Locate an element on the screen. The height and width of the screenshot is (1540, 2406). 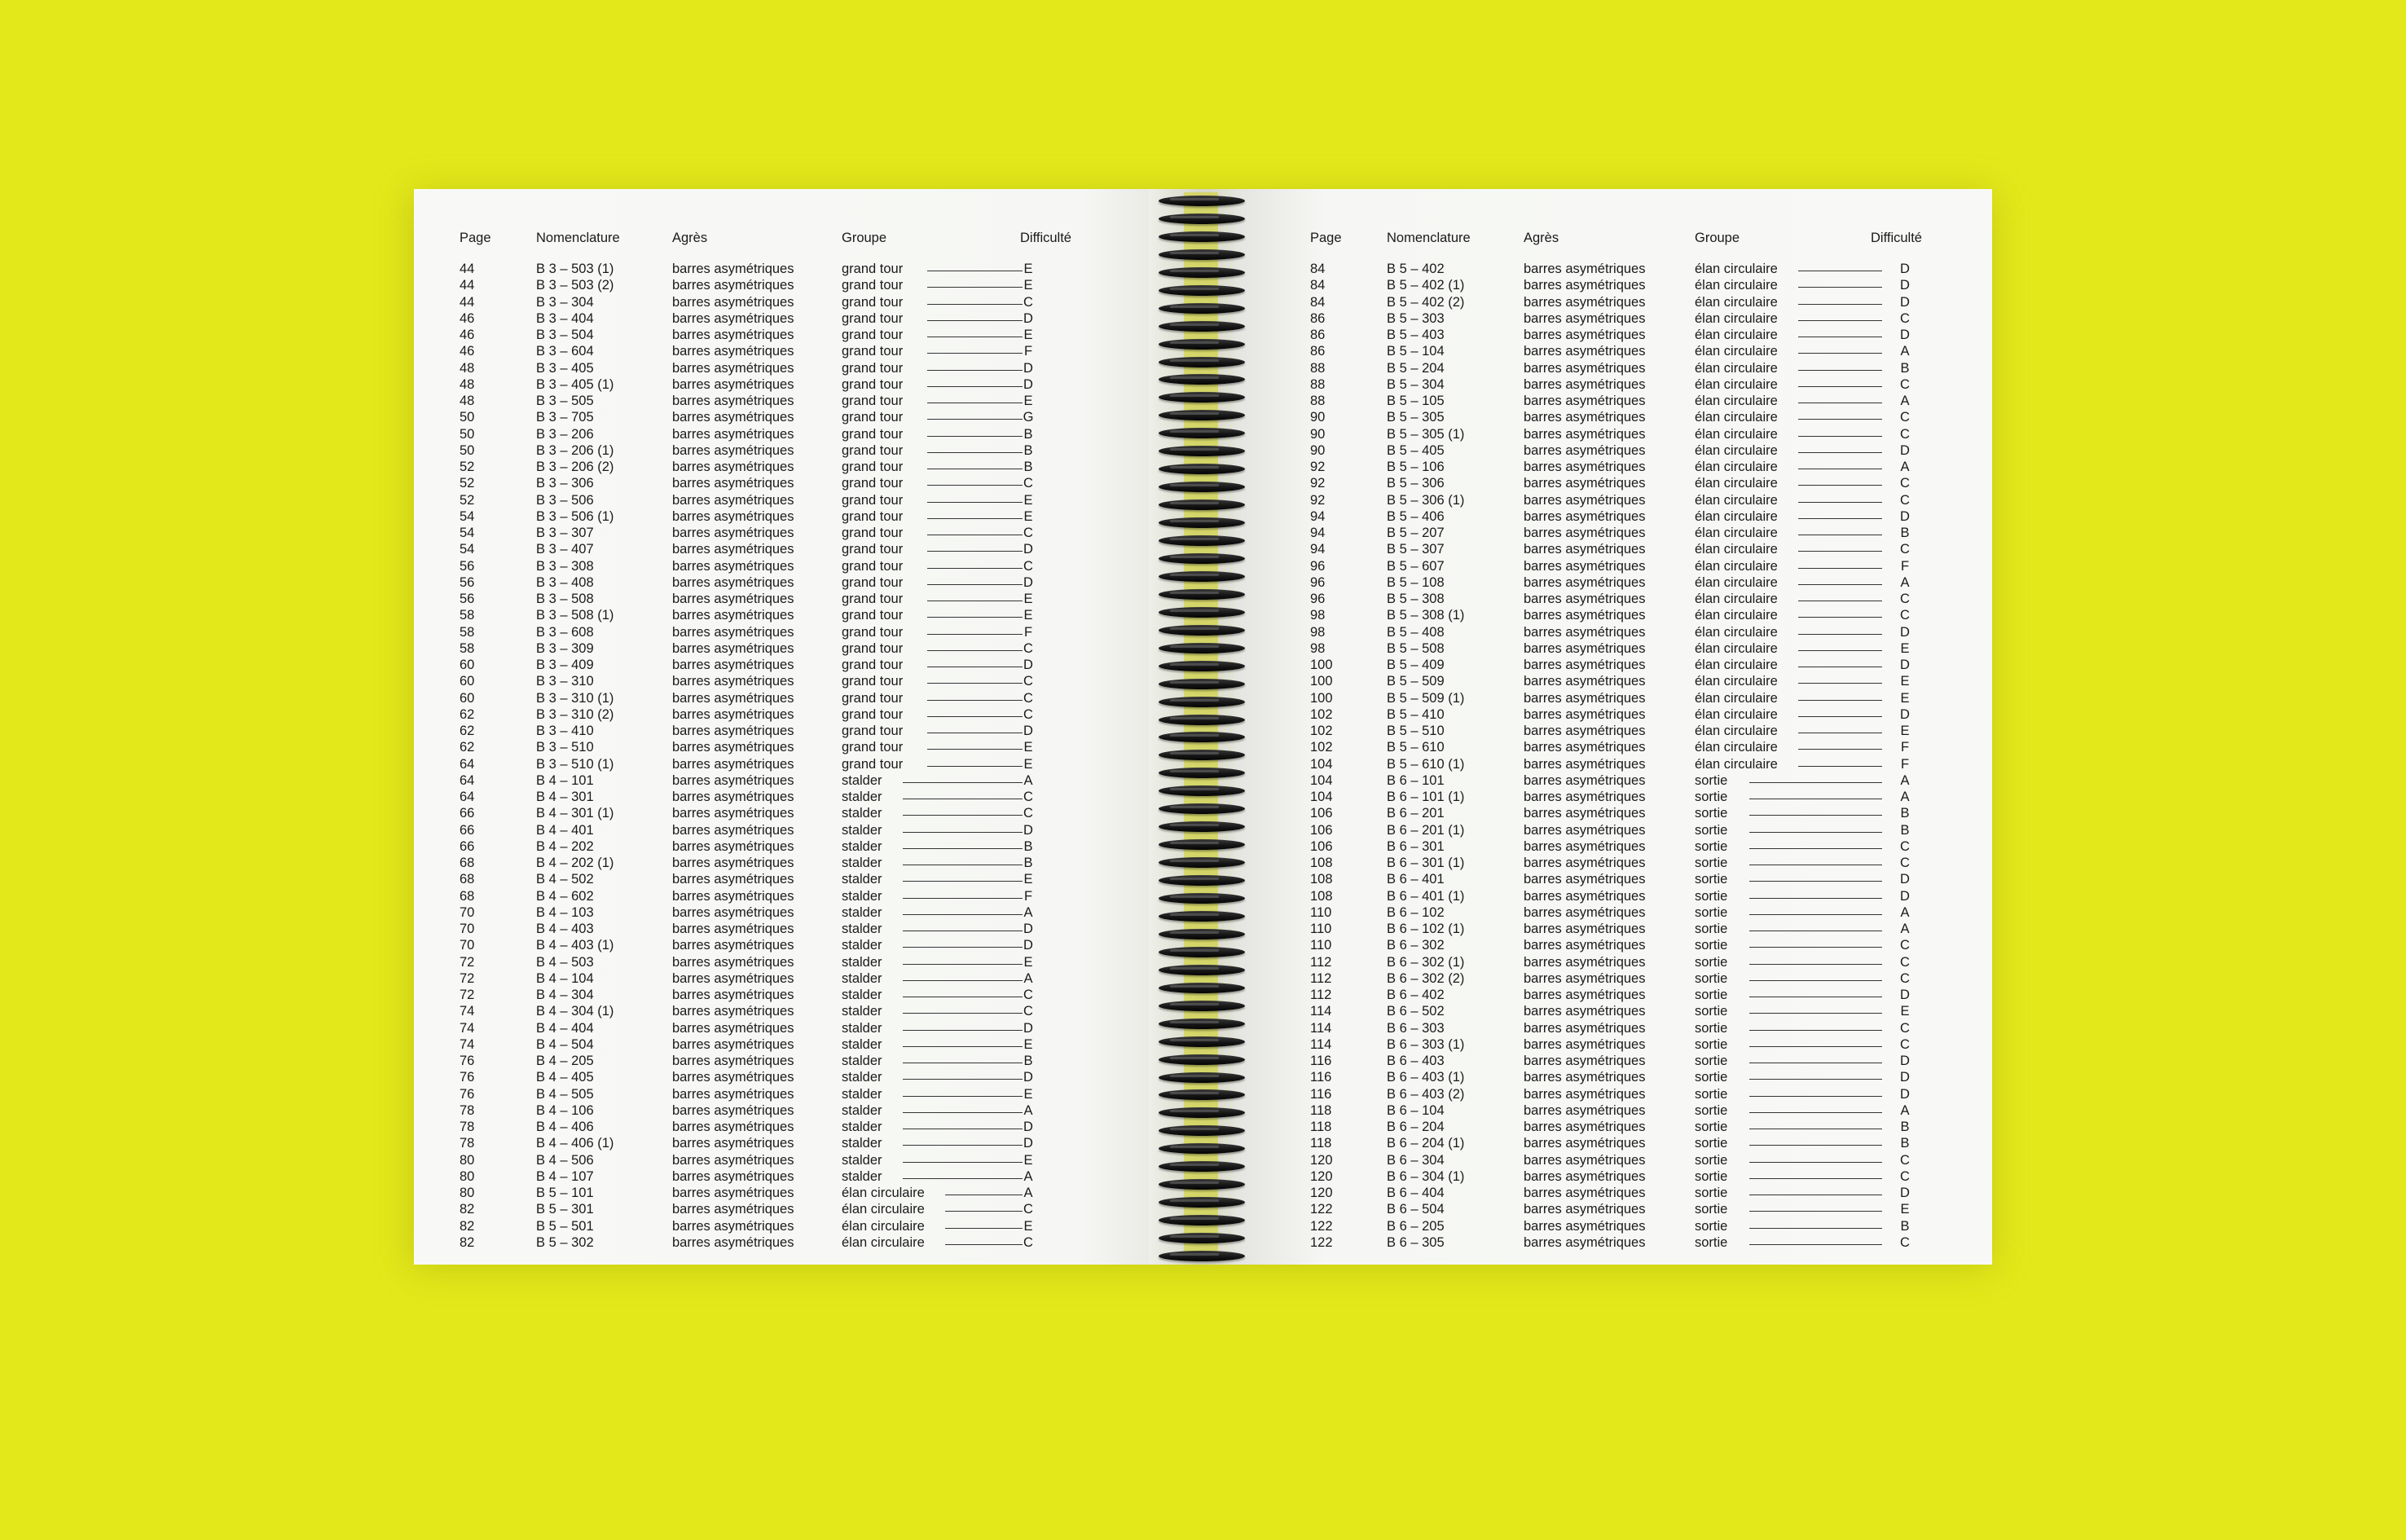
table-row: 120 B 6 – 304 barres asymétriques sortie C is located at coordinates (1613, 1160).